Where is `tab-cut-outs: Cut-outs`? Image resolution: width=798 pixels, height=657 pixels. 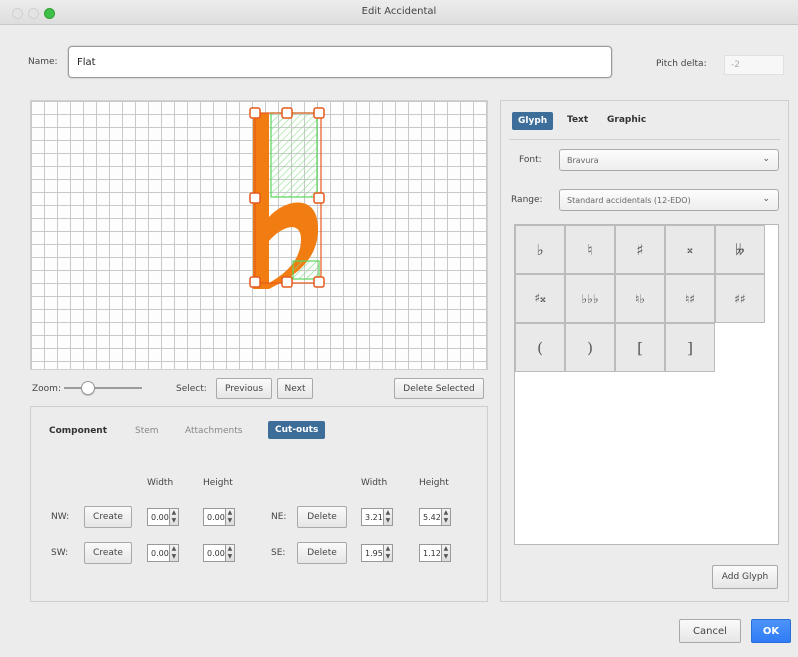 tab-cut-outs: Cut-outs is located at coordinates (297, 430).